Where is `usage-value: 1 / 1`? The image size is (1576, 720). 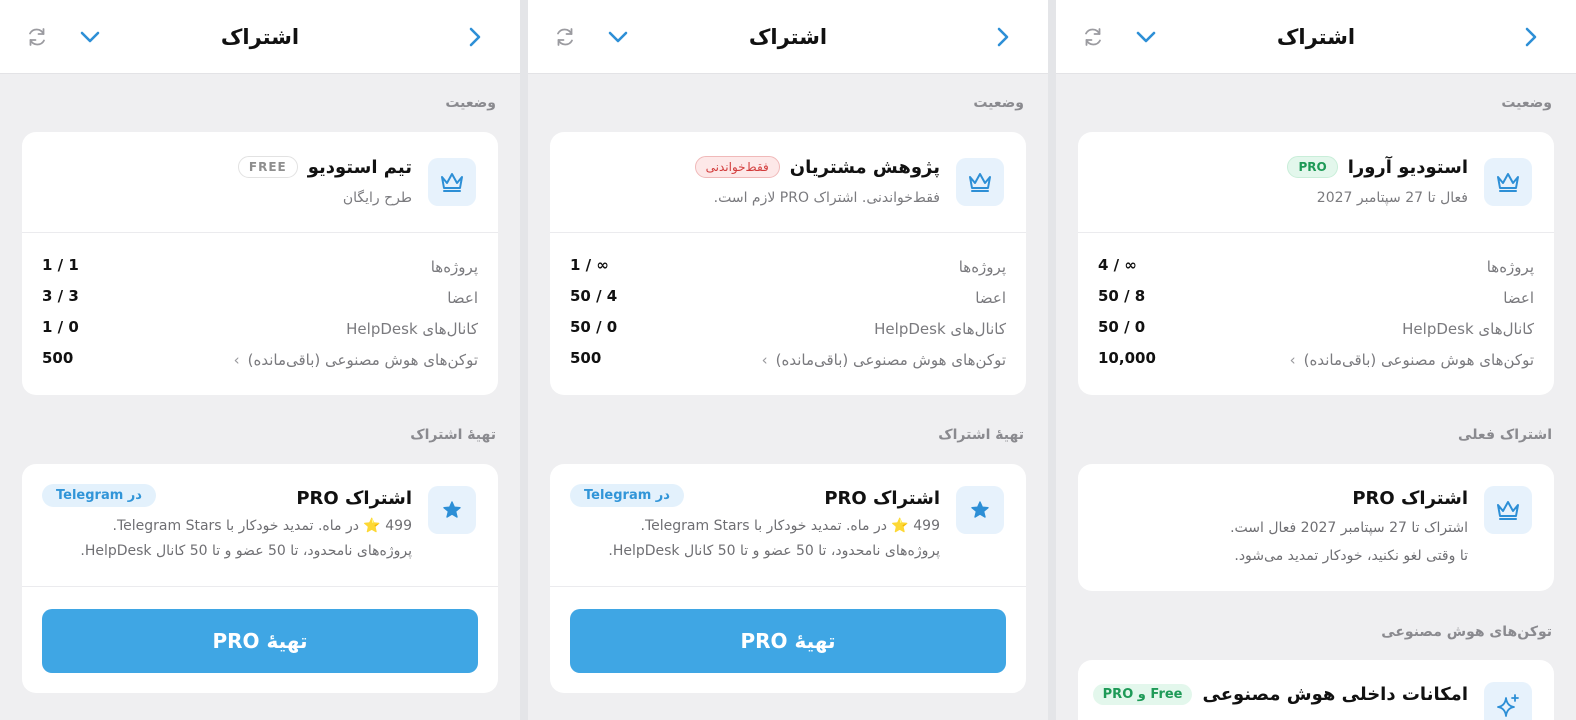
usage-value: 1 / 1 is located at coordinates (60, 265).